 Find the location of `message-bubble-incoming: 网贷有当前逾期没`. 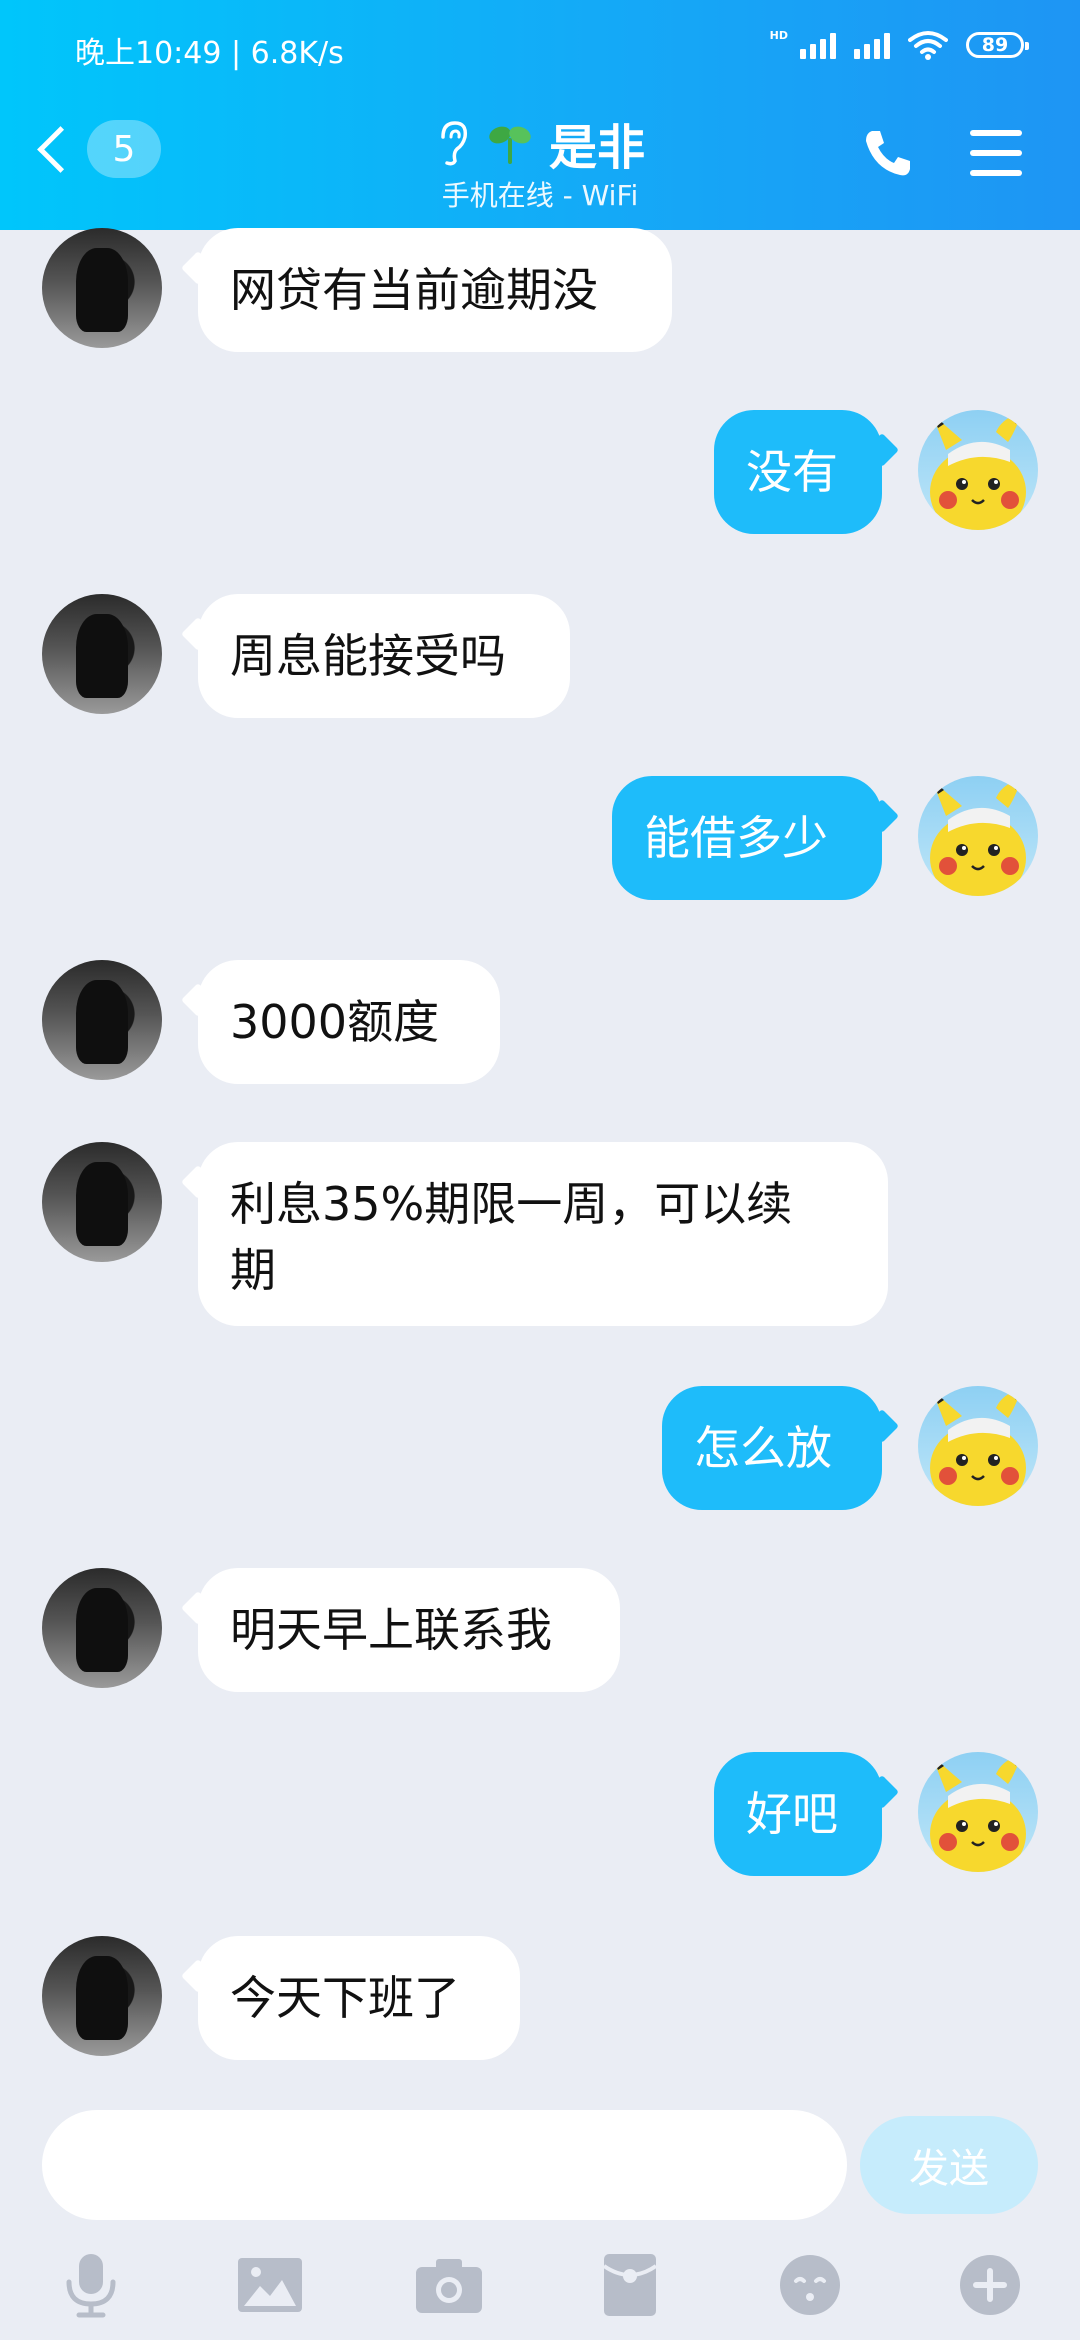

message-bubble-incoming: 网贷有当前逾期没 is located at coordinates (435, 290).